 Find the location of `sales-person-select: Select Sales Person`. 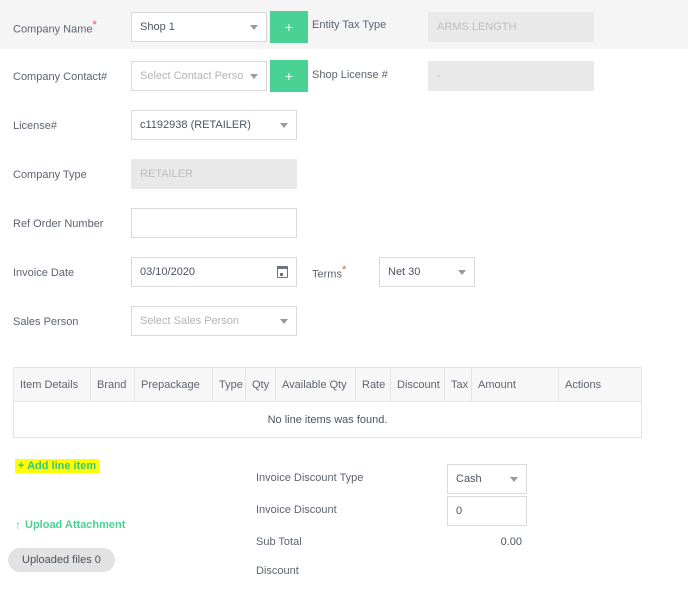

sales-person-select: Select Sales Person is located at coordinates (214, 321).